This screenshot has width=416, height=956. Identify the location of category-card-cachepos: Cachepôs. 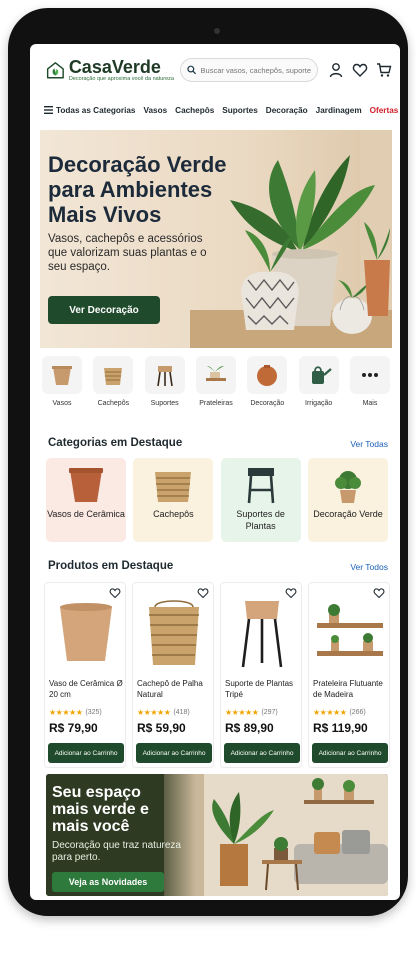
(173, 500).